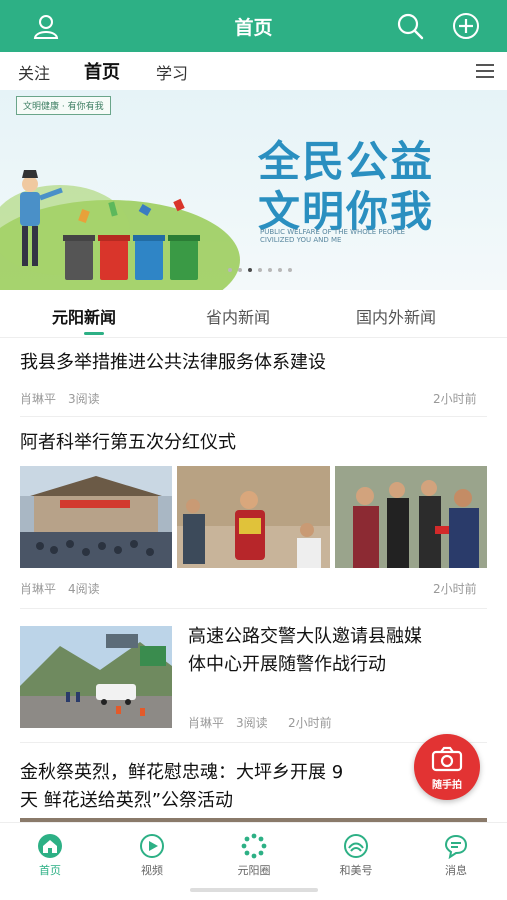 The height and width of the screenshot is (900, 507). What do you see at coordinates (447, 759) in the screenshot?
I see `camera-icon` at bounding box center [447, 759].